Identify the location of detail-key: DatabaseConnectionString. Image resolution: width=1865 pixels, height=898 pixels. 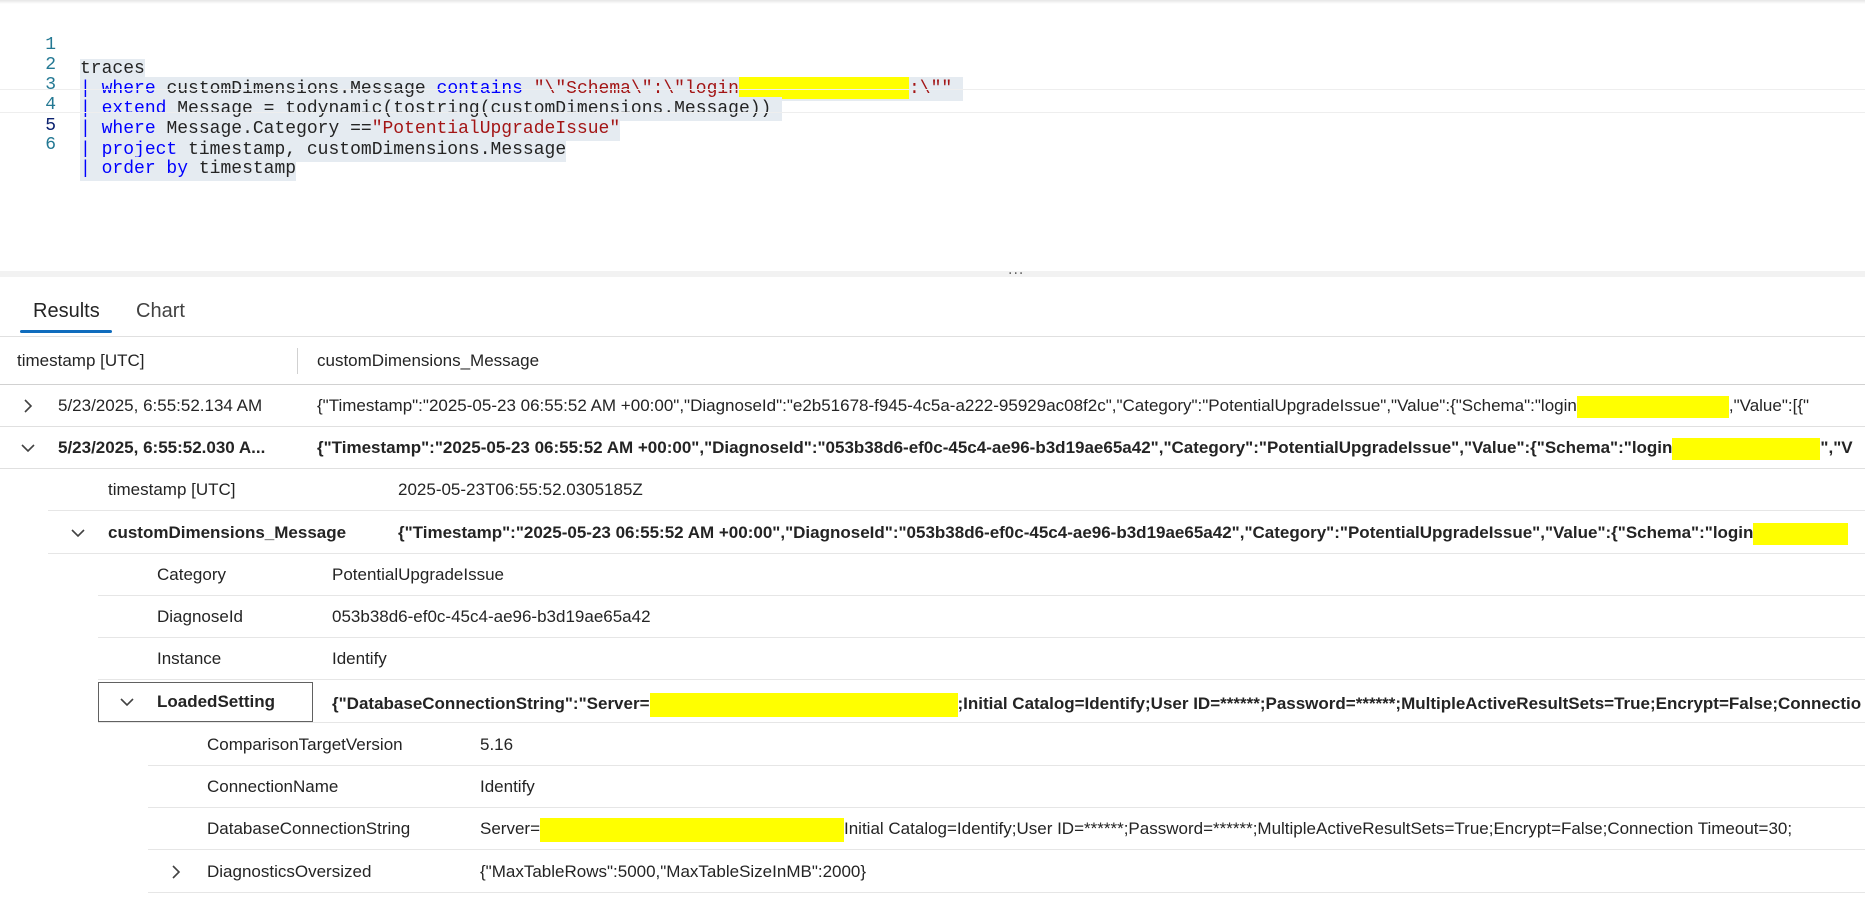
(309, 828).